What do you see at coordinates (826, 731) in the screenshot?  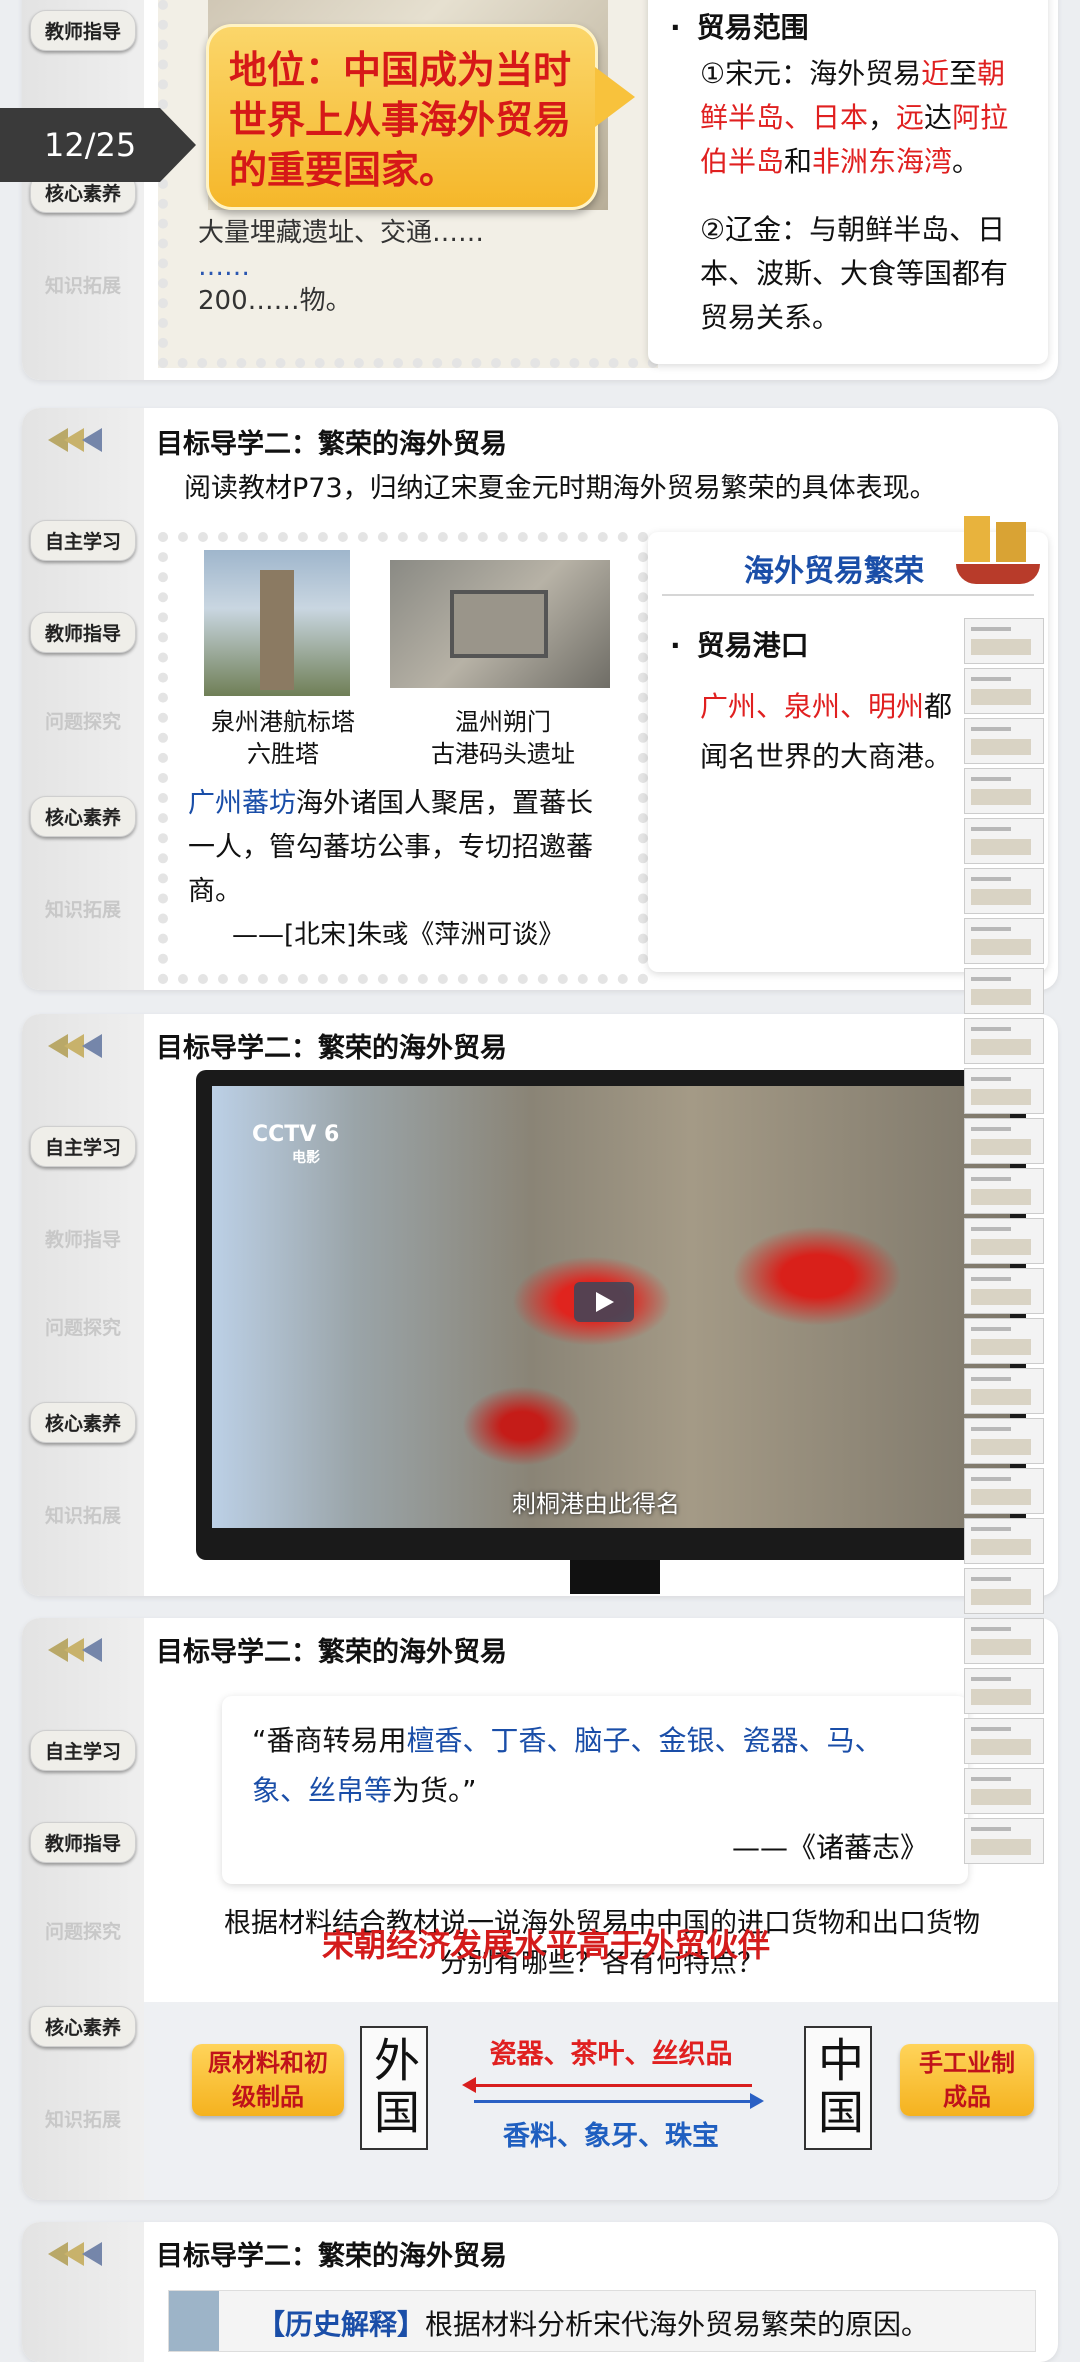 I see `ports-text: 广州、泉州、明州都 闻名世界的大商港。` at bounding box center [826, 731].